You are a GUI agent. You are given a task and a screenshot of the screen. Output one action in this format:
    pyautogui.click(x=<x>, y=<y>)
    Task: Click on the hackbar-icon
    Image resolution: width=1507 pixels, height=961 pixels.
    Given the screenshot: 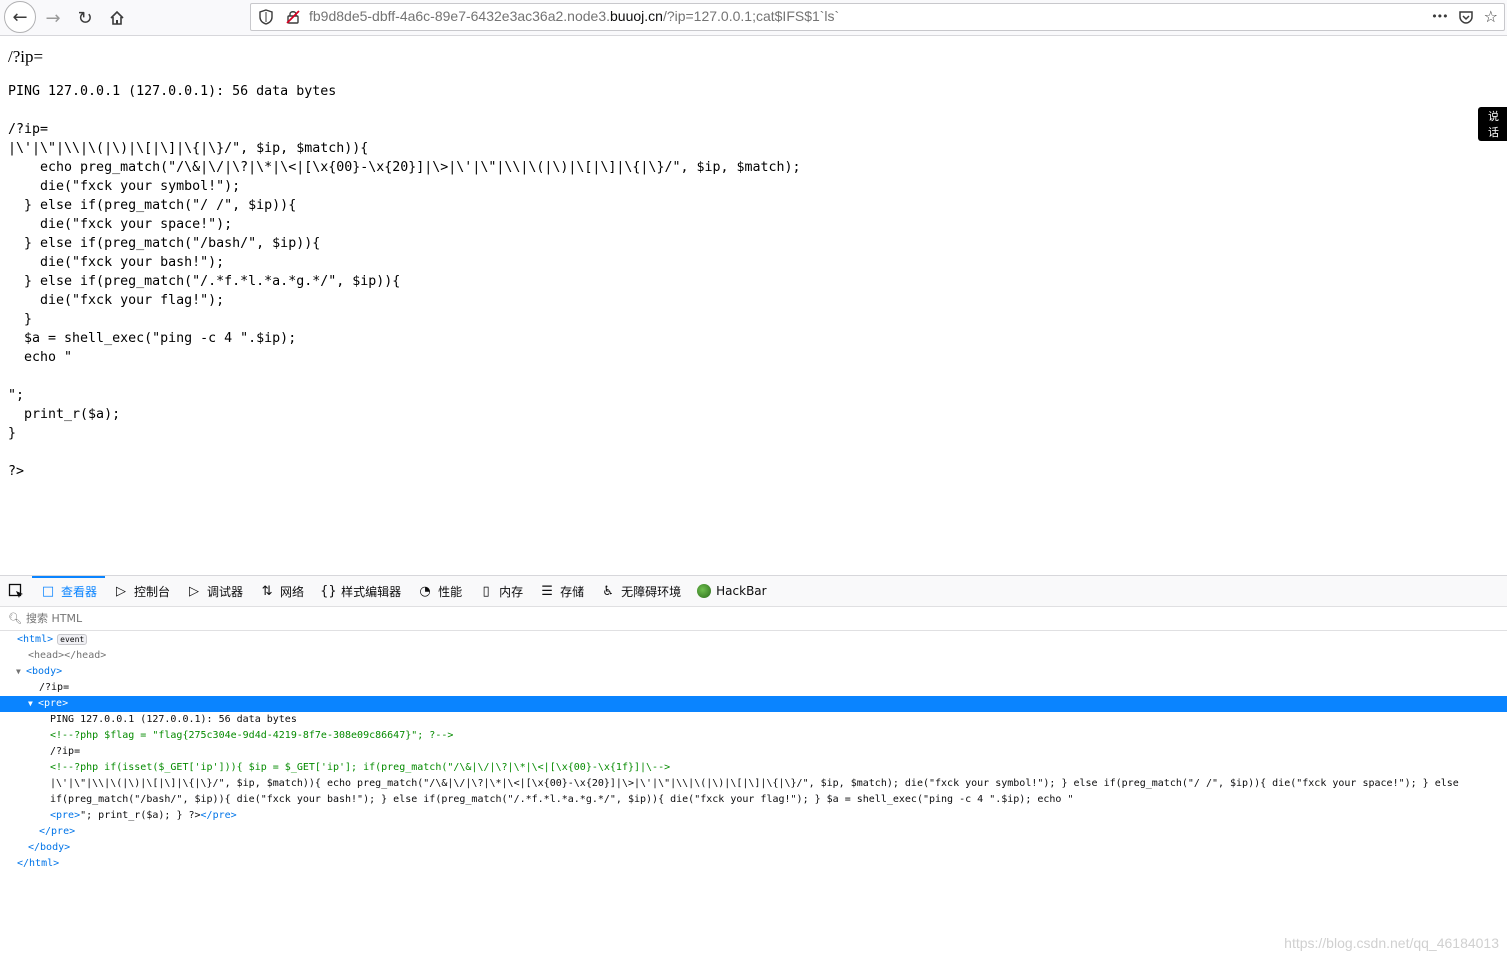 What is the action you would take?
    pyautogui.click(x=704, y=591)
    